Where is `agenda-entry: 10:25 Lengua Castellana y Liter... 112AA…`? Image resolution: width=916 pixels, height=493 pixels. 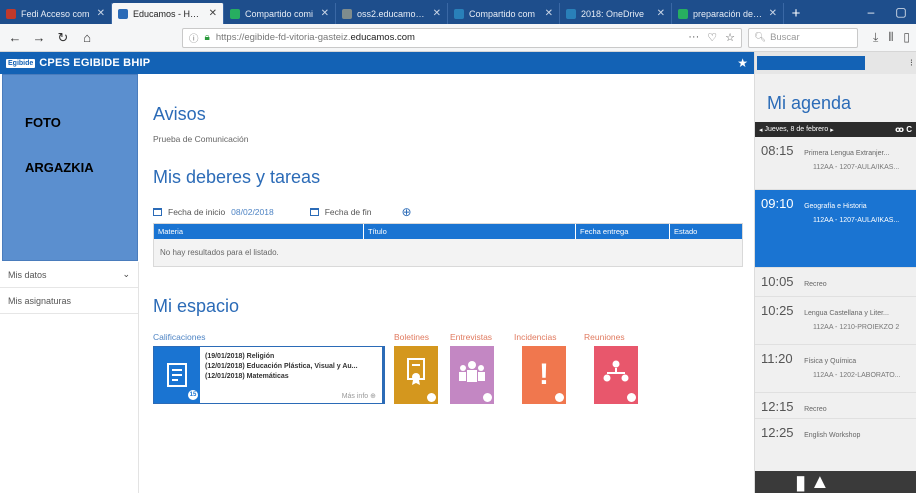 agenda-entry: 10:25 Lengua Castellana y Liter... 112AA… is located at coordinates (835, 321).